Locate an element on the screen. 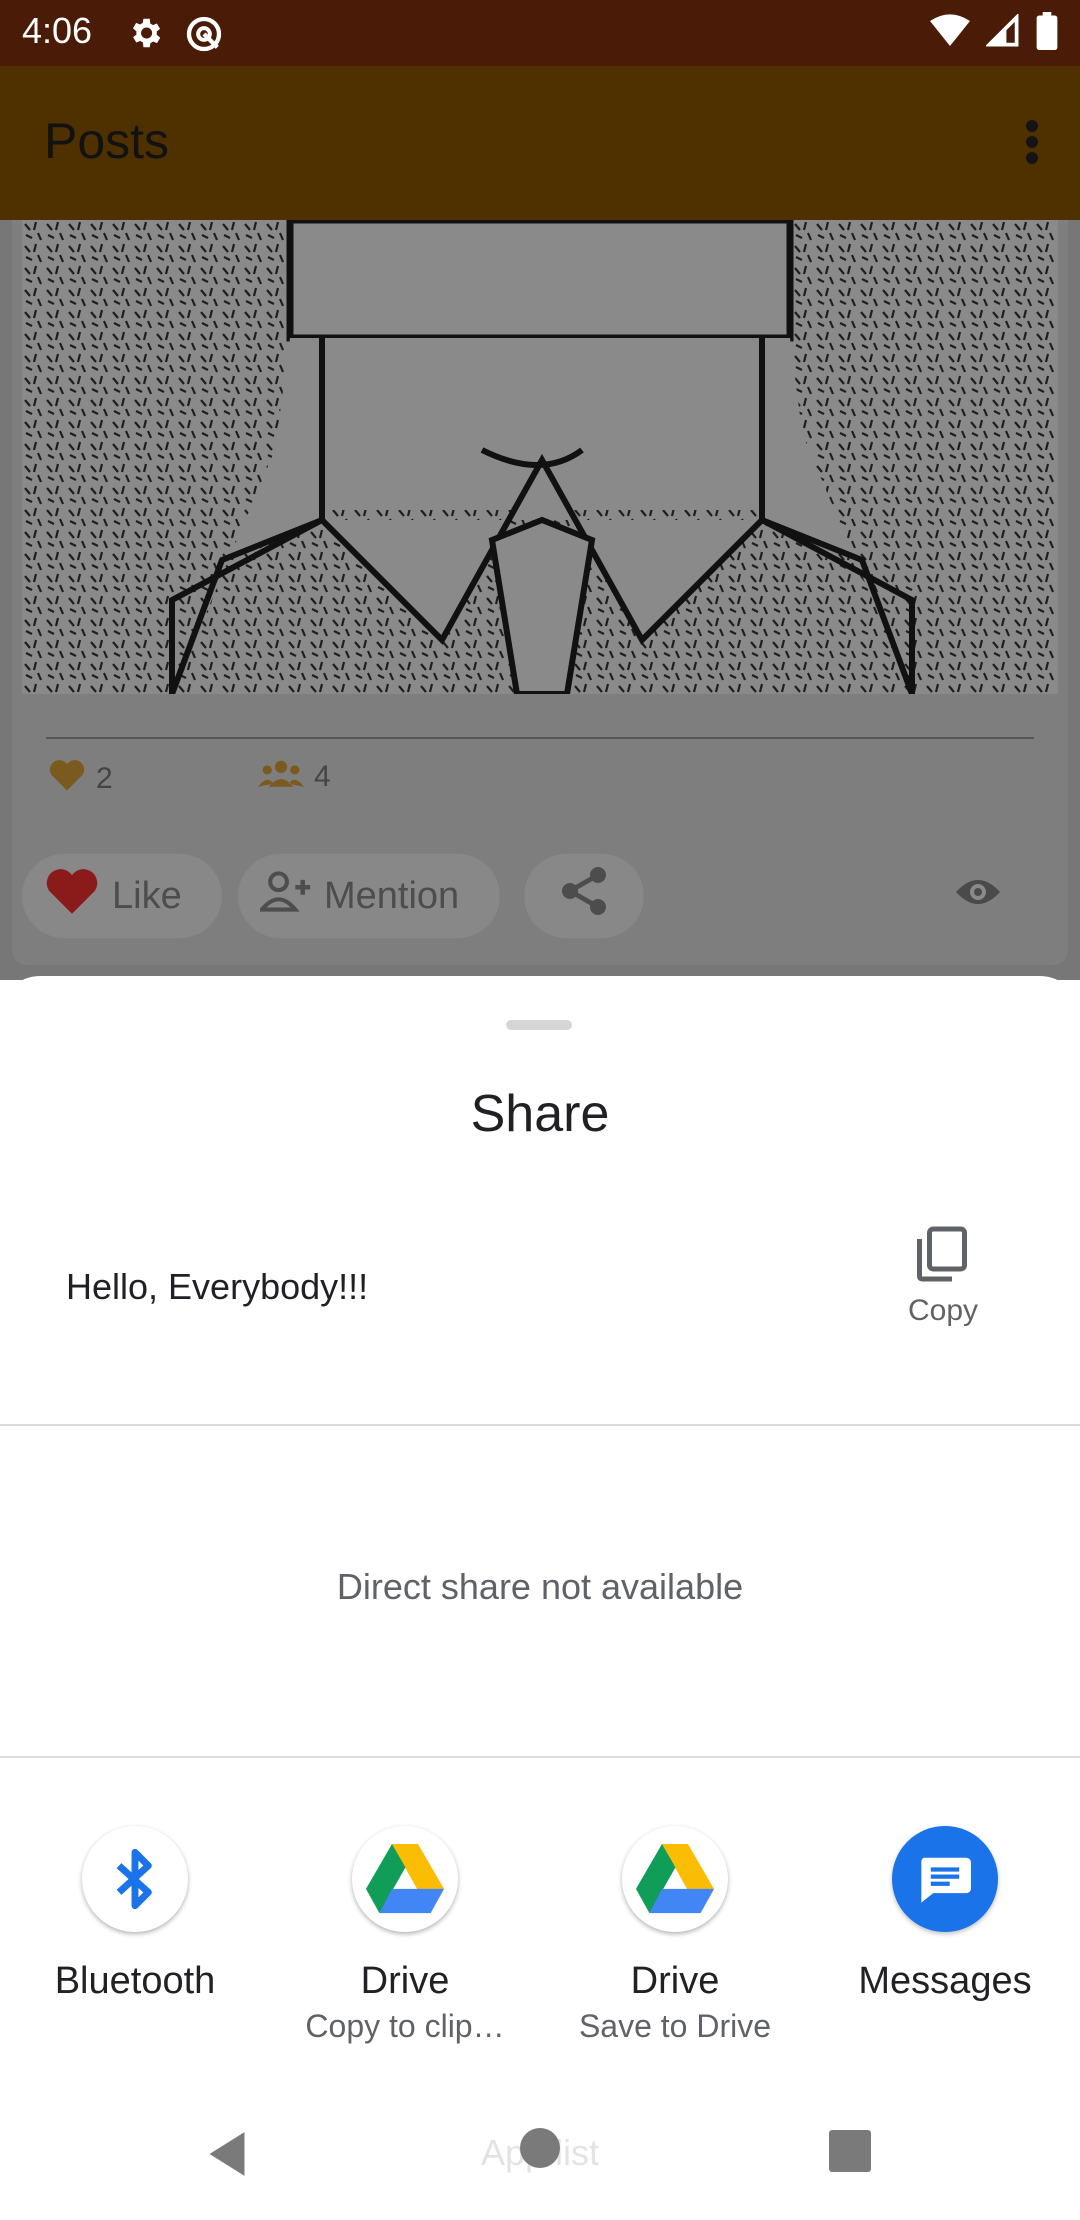 The width and height of the screenshot is (1080, 2220). mentions-stat: 4 is located at coordinates (294, 777).